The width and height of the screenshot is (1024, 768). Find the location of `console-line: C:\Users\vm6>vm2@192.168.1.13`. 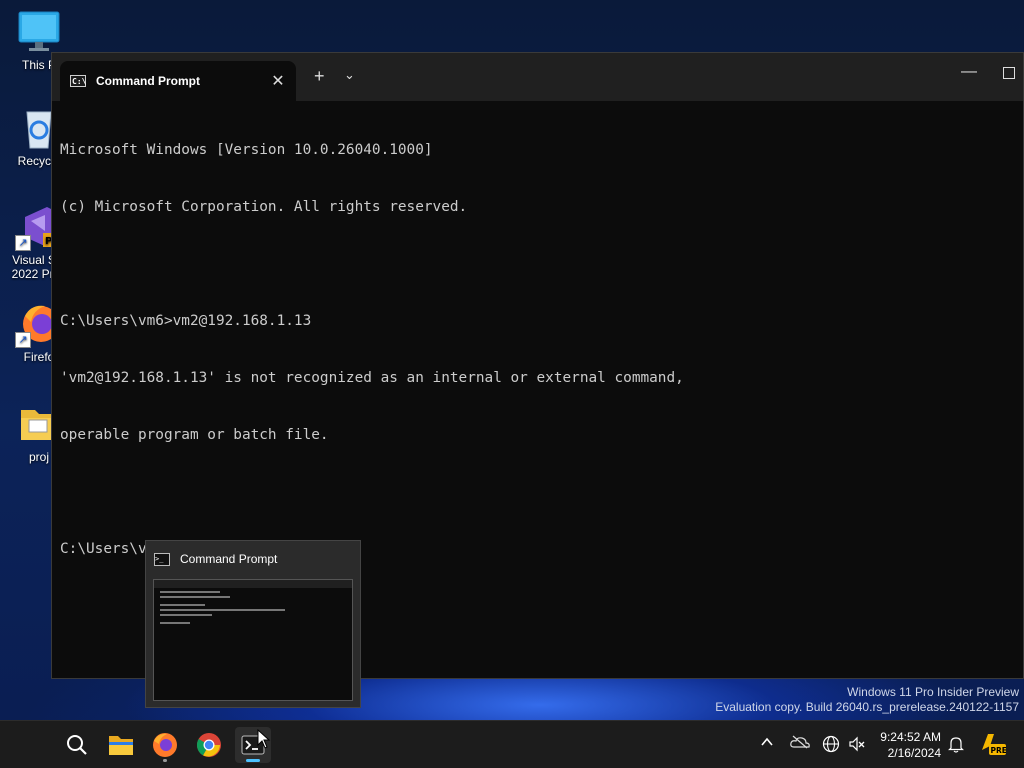

console-line: C:\Users\vm6>vm2@192.168.1.13 is located at coordinates (186, 321).